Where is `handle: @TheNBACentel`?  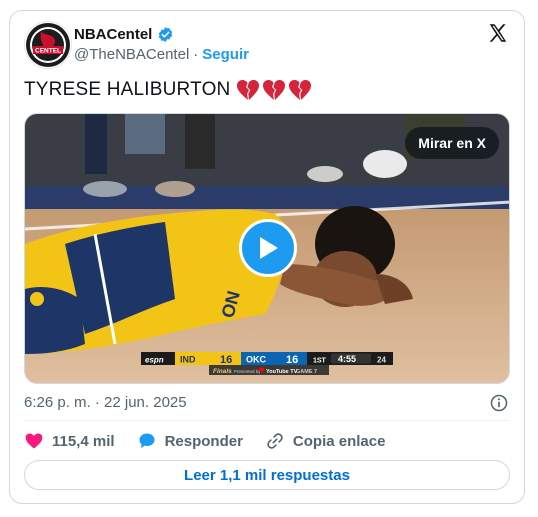
handle: @TheNBACentel is located at coordinates (131, 54).